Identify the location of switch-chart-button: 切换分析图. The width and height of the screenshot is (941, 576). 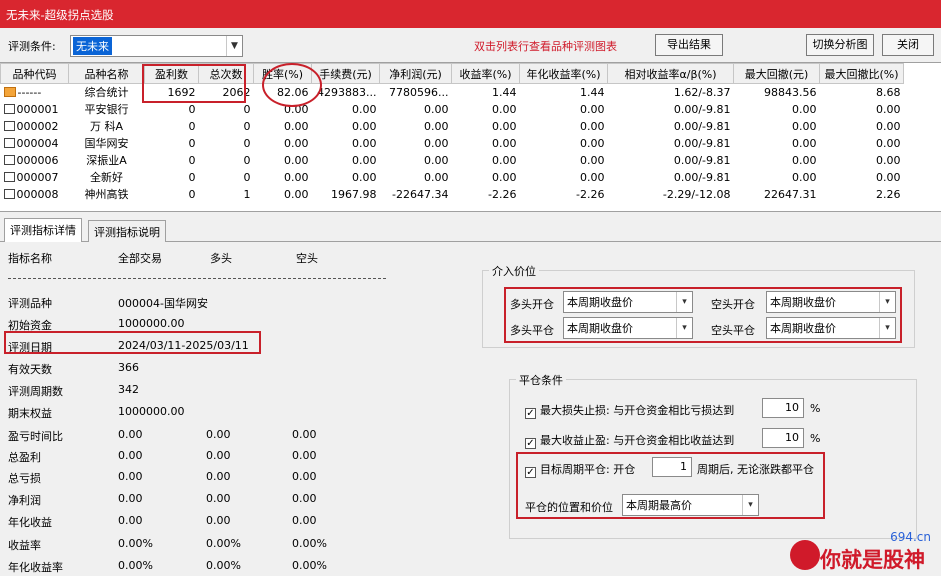
(840, 45).